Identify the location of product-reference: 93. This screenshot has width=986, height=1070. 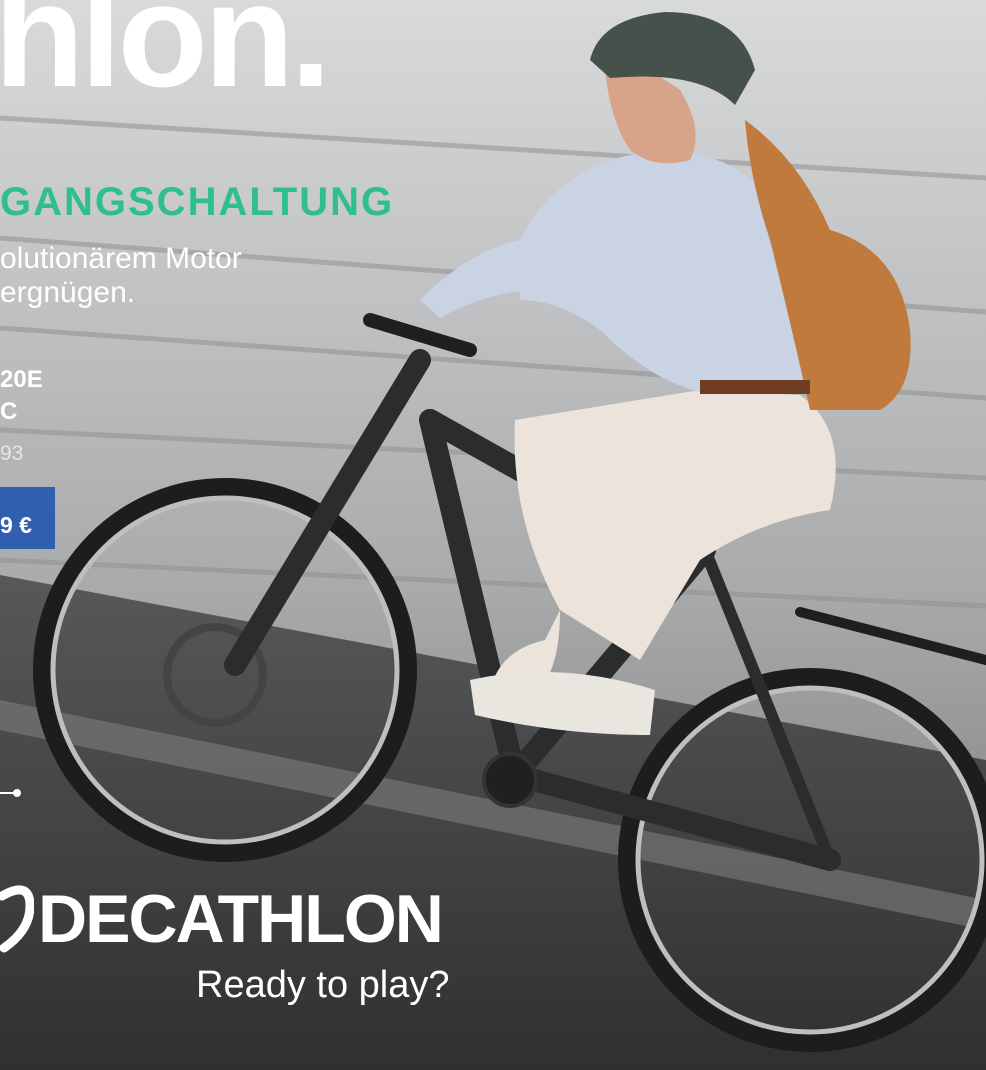
(12, 453).